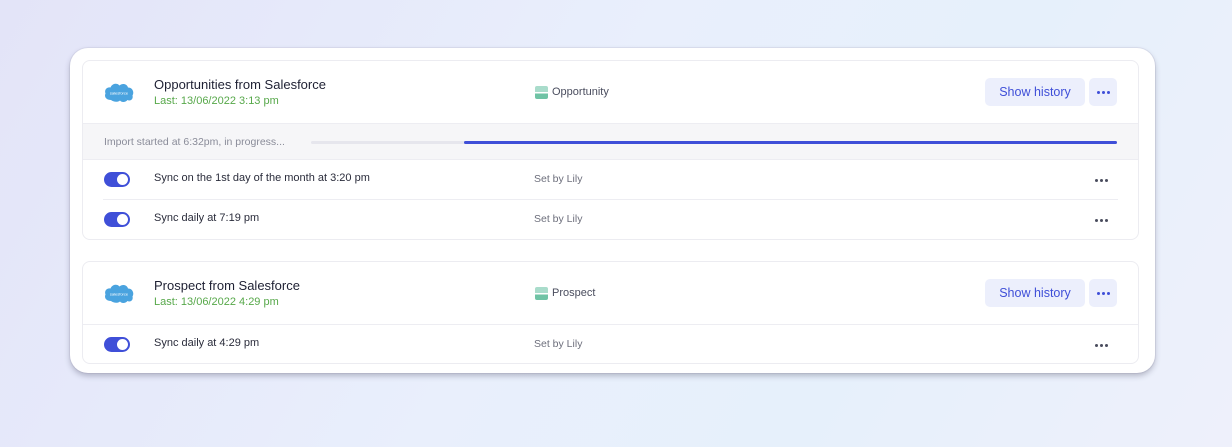 The height and width of the screenshot is (447, 1232). I want to click on object-badge: Prospect, so click(565, 293).